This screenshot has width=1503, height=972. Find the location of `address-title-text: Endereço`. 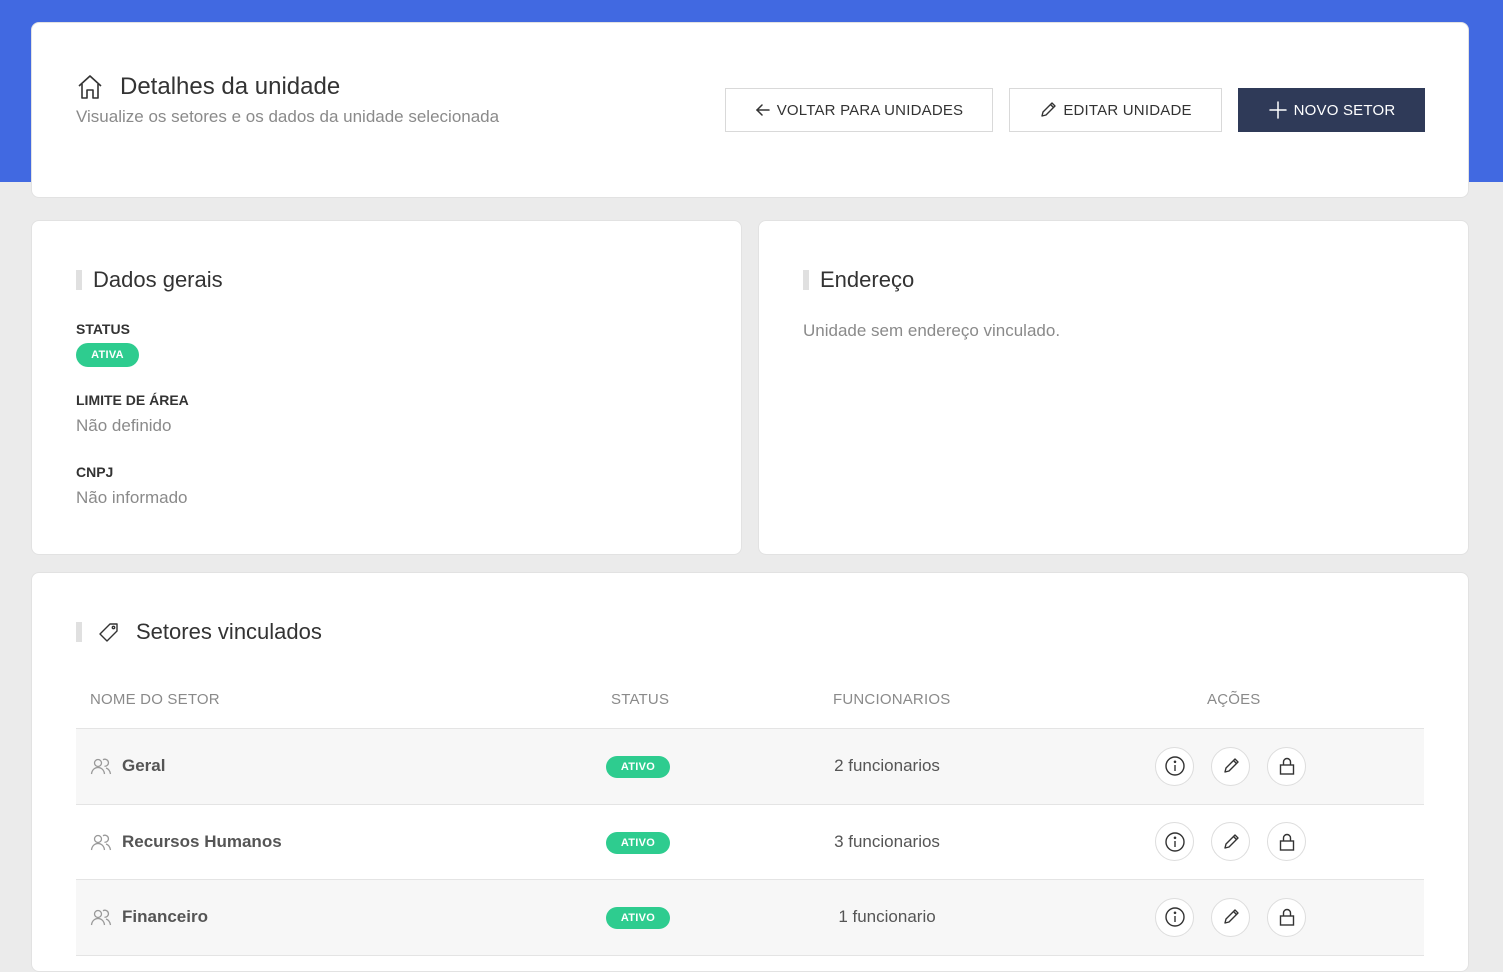

address-title-text: Endereço is located at coordinates (867, 279).